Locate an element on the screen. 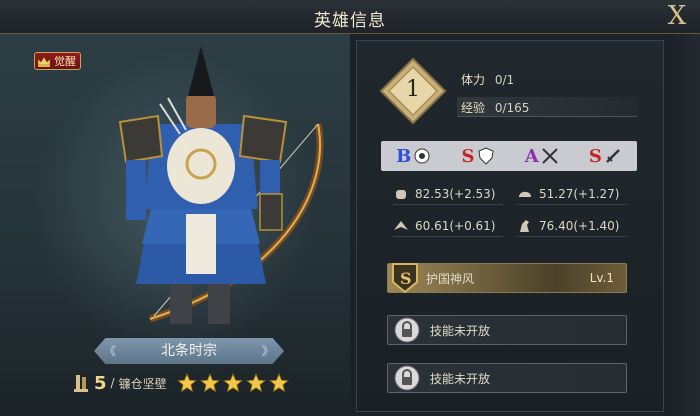 This screenshot has height=416, width=700. stamina-label: 体力 is located at coordinates (473, 80).